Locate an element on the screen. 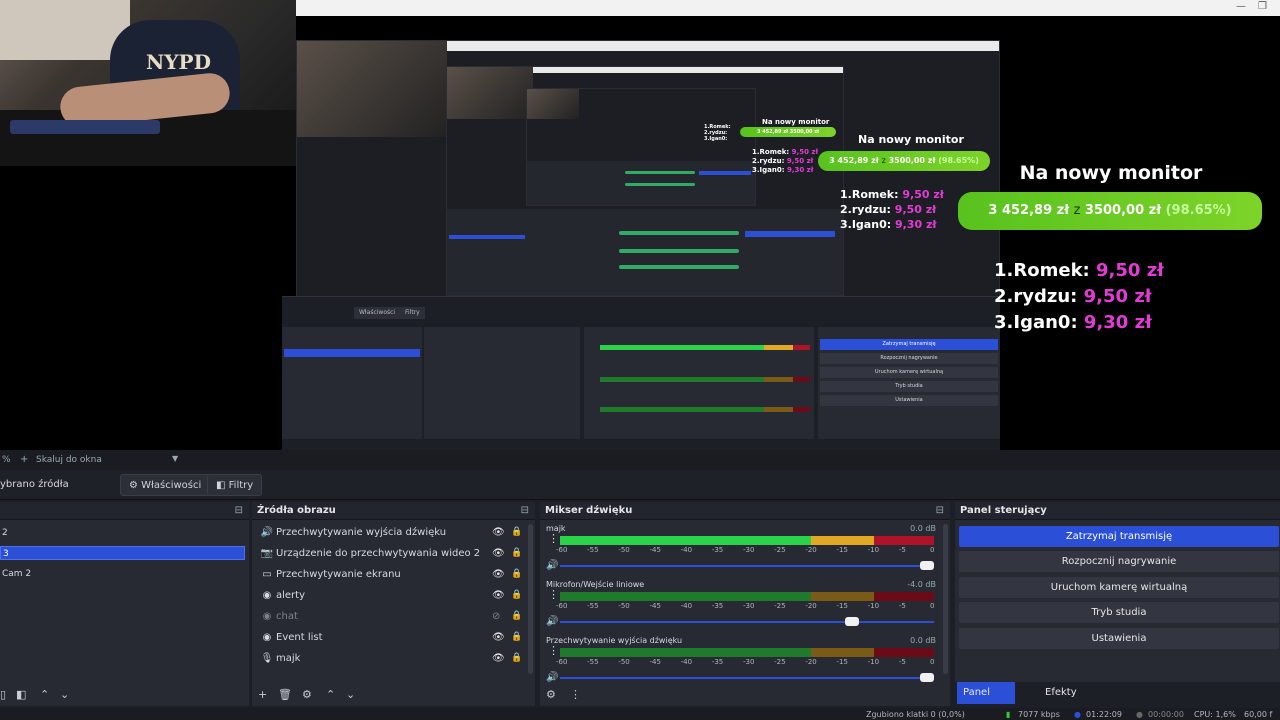  add-icon: + is located at coordinates (24, 459).